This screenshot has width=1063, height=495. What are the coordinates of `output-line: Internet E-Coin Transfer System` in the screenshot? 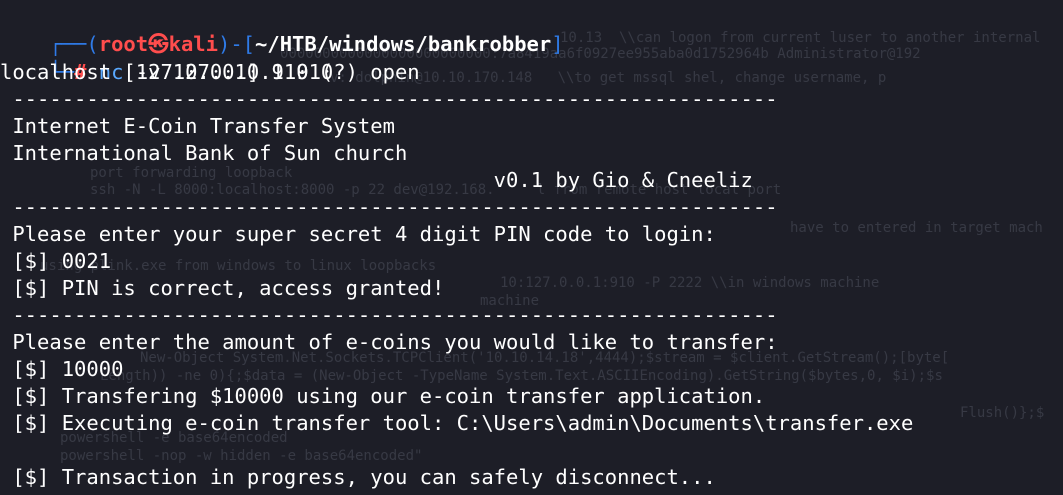 It's located at (197, 126).